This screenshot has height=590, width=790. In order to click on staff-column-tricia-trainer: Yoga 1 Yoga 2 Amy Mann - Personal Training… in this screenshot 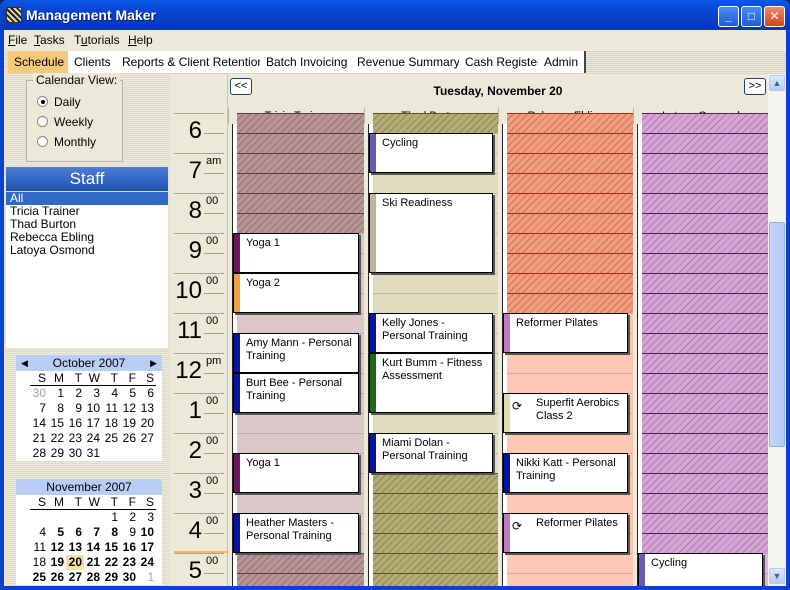, I will do `click(298, 349)`.